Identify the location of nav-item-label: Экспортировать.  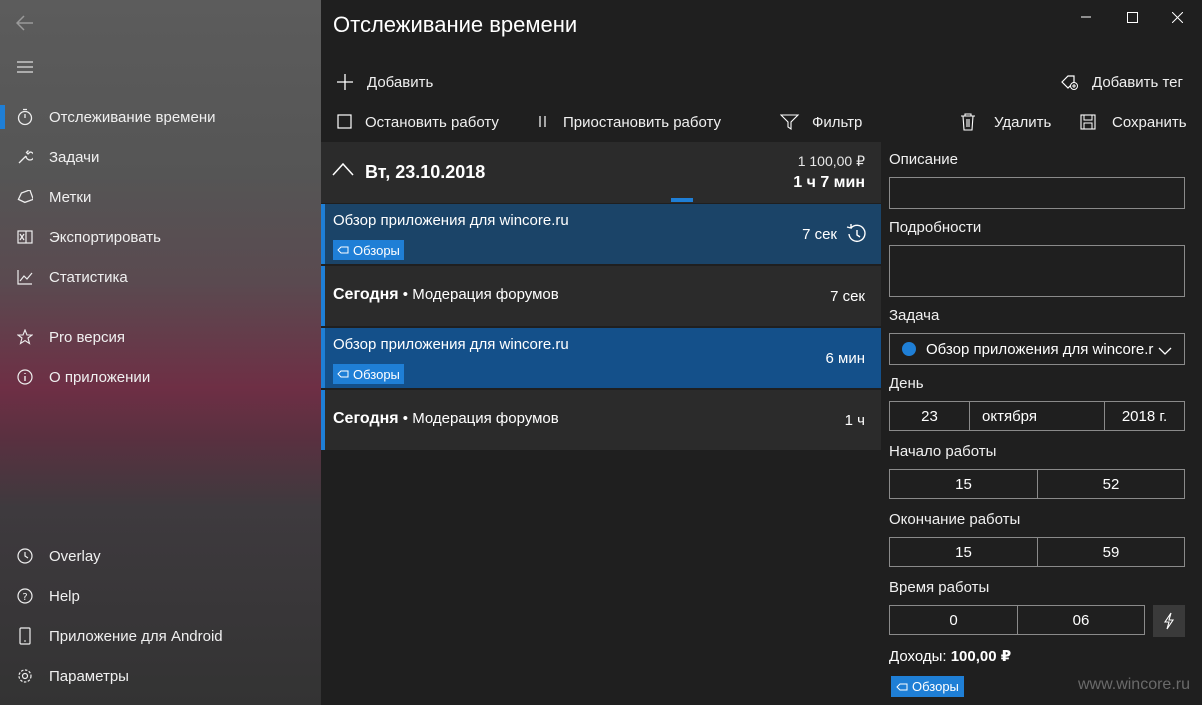
(105, 237).